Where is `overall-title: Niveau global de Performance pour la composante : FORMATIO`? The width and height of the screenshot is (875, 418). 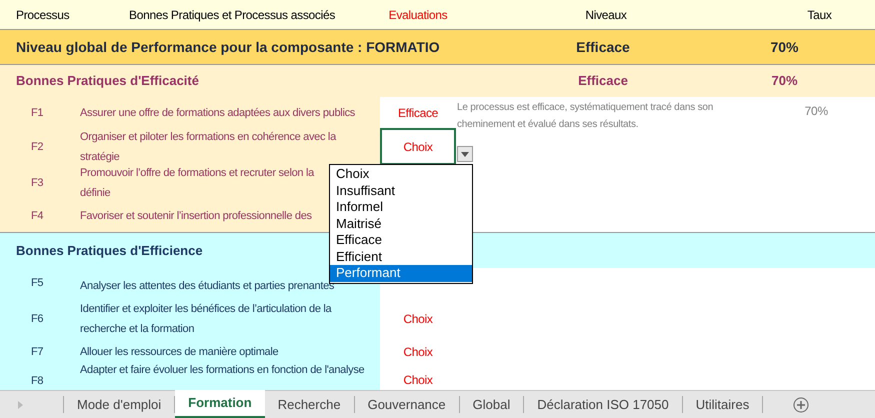 overall-title: Niveau global de Performance pour la composante : FORMATIO is located at coordinates (228, 47).